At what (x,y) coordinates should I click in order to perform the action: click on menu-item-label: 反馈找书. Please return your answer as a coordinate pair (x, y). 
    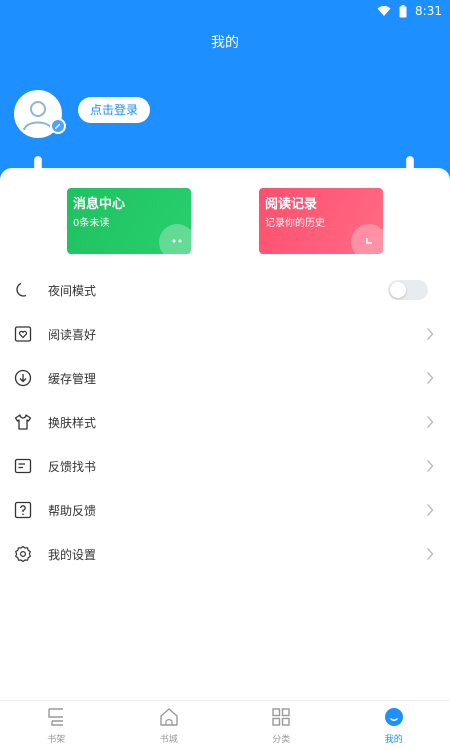
    Looking at the image, I should click on (72, 466).